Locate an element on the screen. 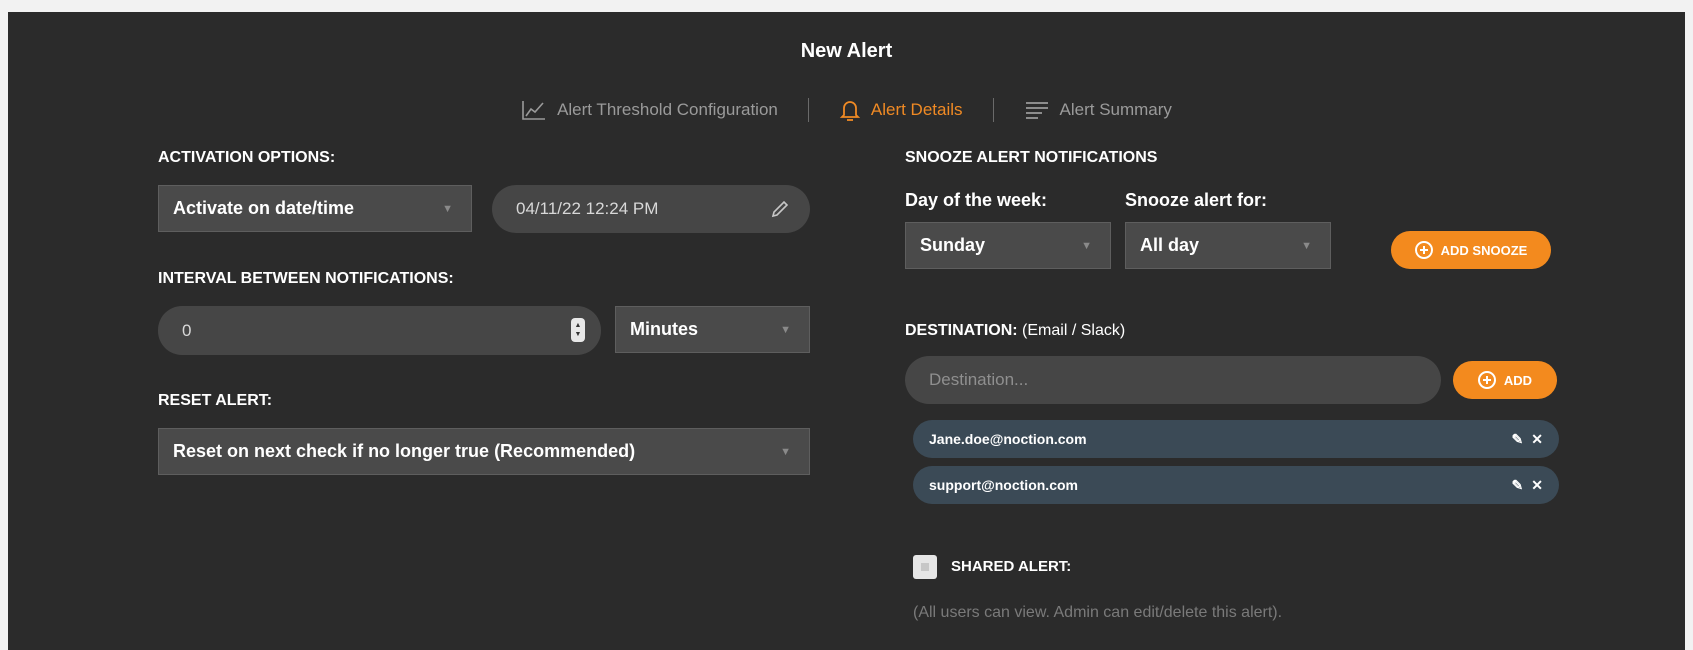 The width and height of the screenshot is (1693, 650). destination-tag: Jane.doe@noction.com ✎ ✕ is located at coordinates (1236, 439).